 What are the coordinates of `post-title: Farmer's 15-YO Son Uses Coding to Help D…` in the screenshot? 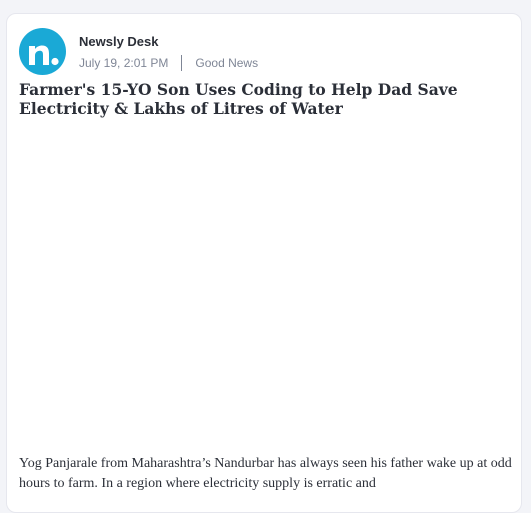 It's located at (259, 99).